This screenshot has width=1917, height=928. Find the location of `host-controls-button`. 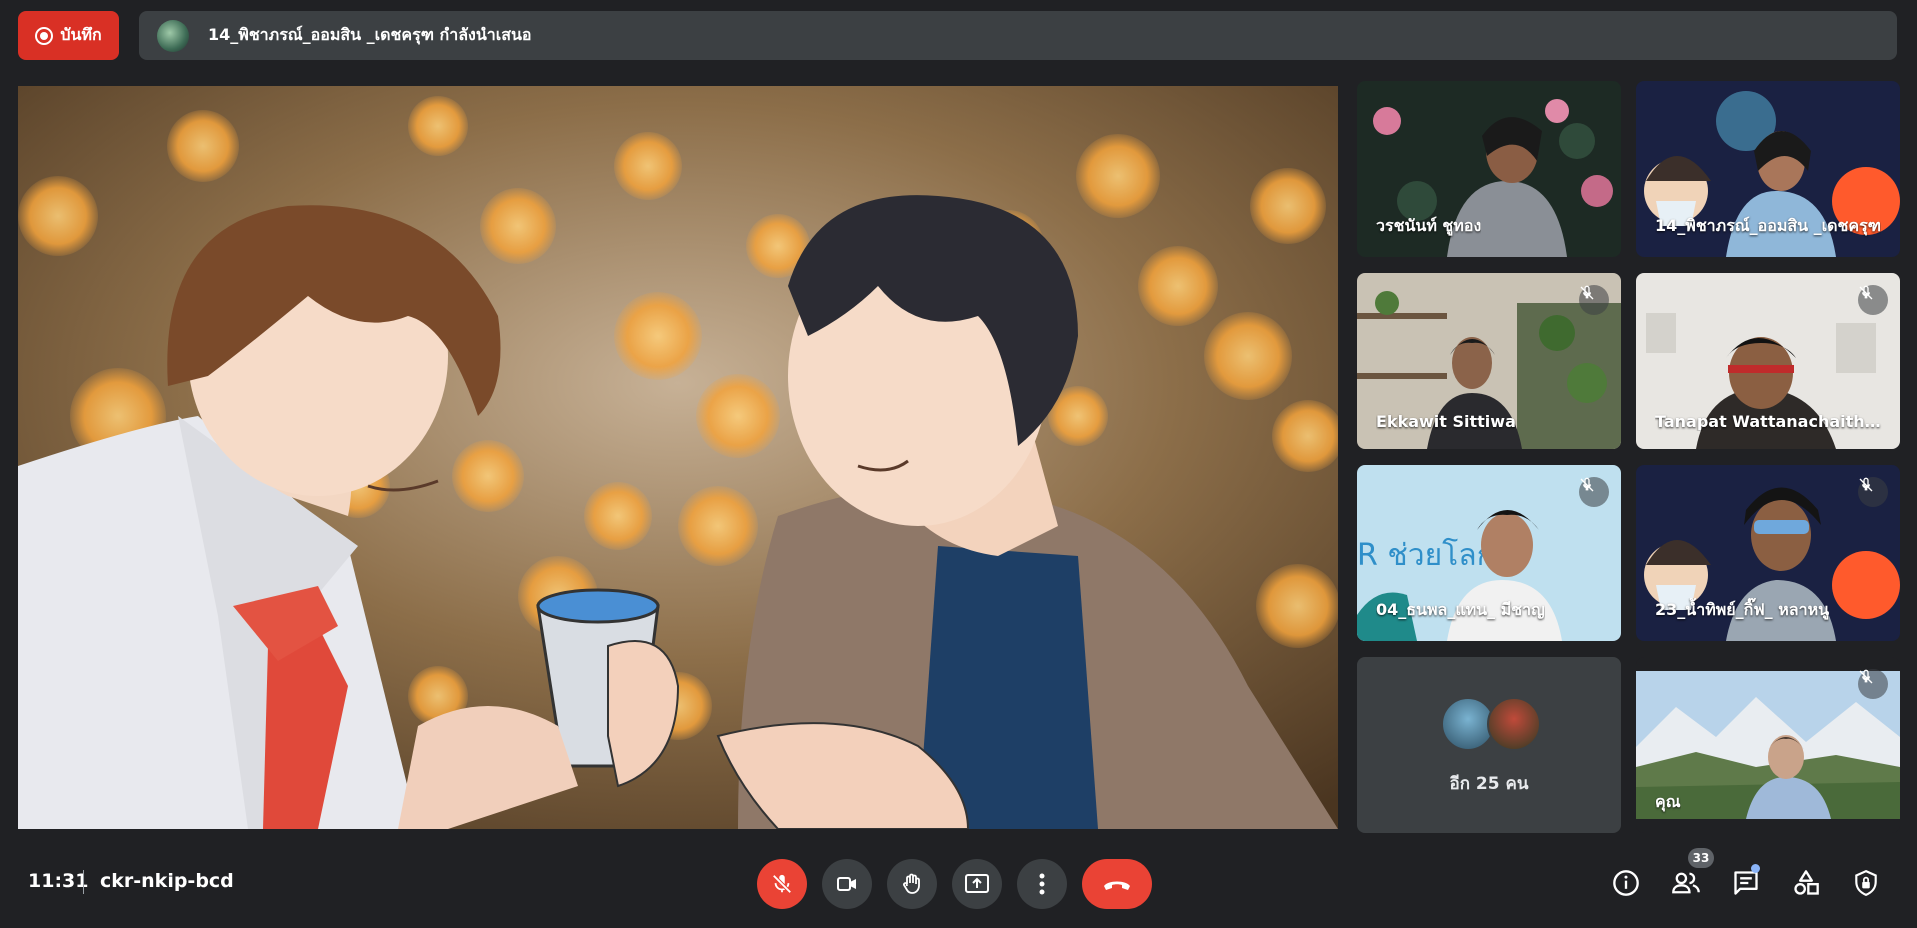

host-controls-button is located at coordinates (1866, 883).